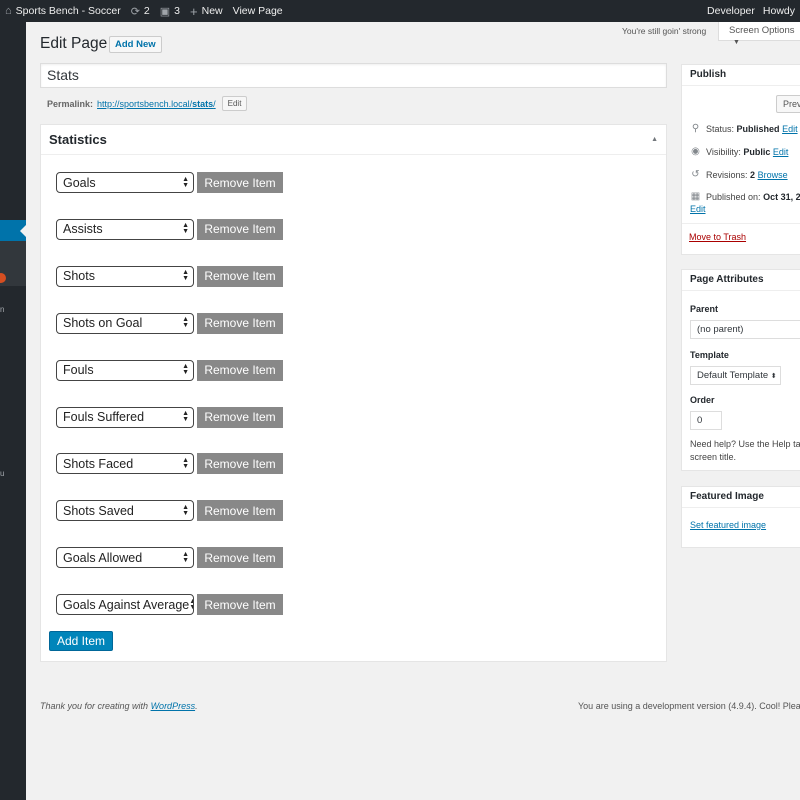  Describe the element at coordinates (762, 30) in the screenshot. I see `screen-options-label: Screen Options` at that location.